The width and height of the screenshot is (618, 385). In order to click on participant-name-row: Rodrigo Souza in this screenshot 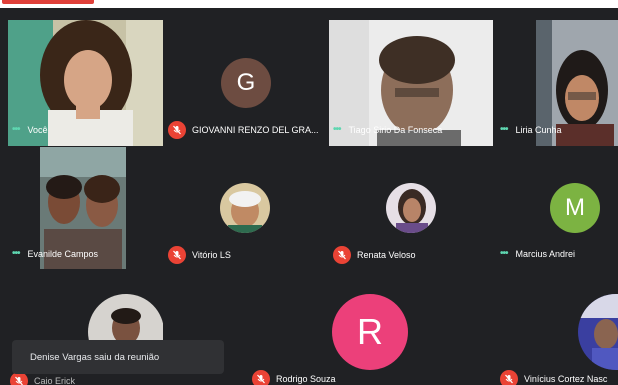, I will do `click(294, 377)`.